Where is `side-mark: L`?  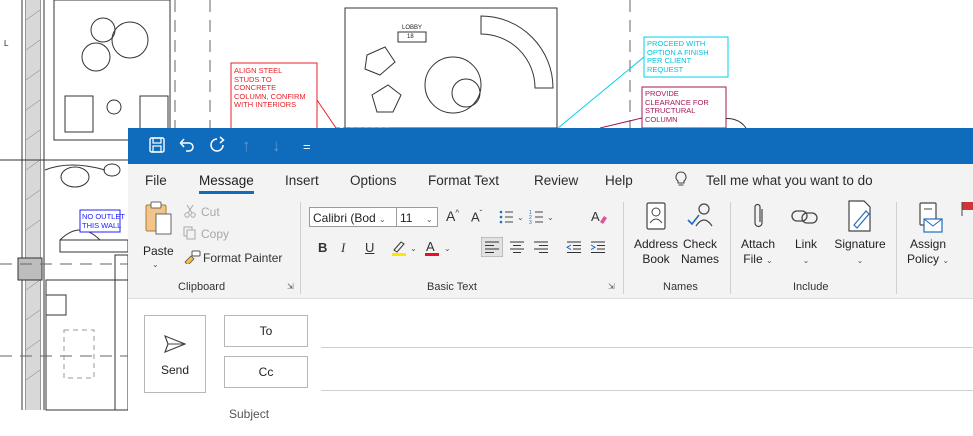
side-mark: L is located at coordinates (6, 43).